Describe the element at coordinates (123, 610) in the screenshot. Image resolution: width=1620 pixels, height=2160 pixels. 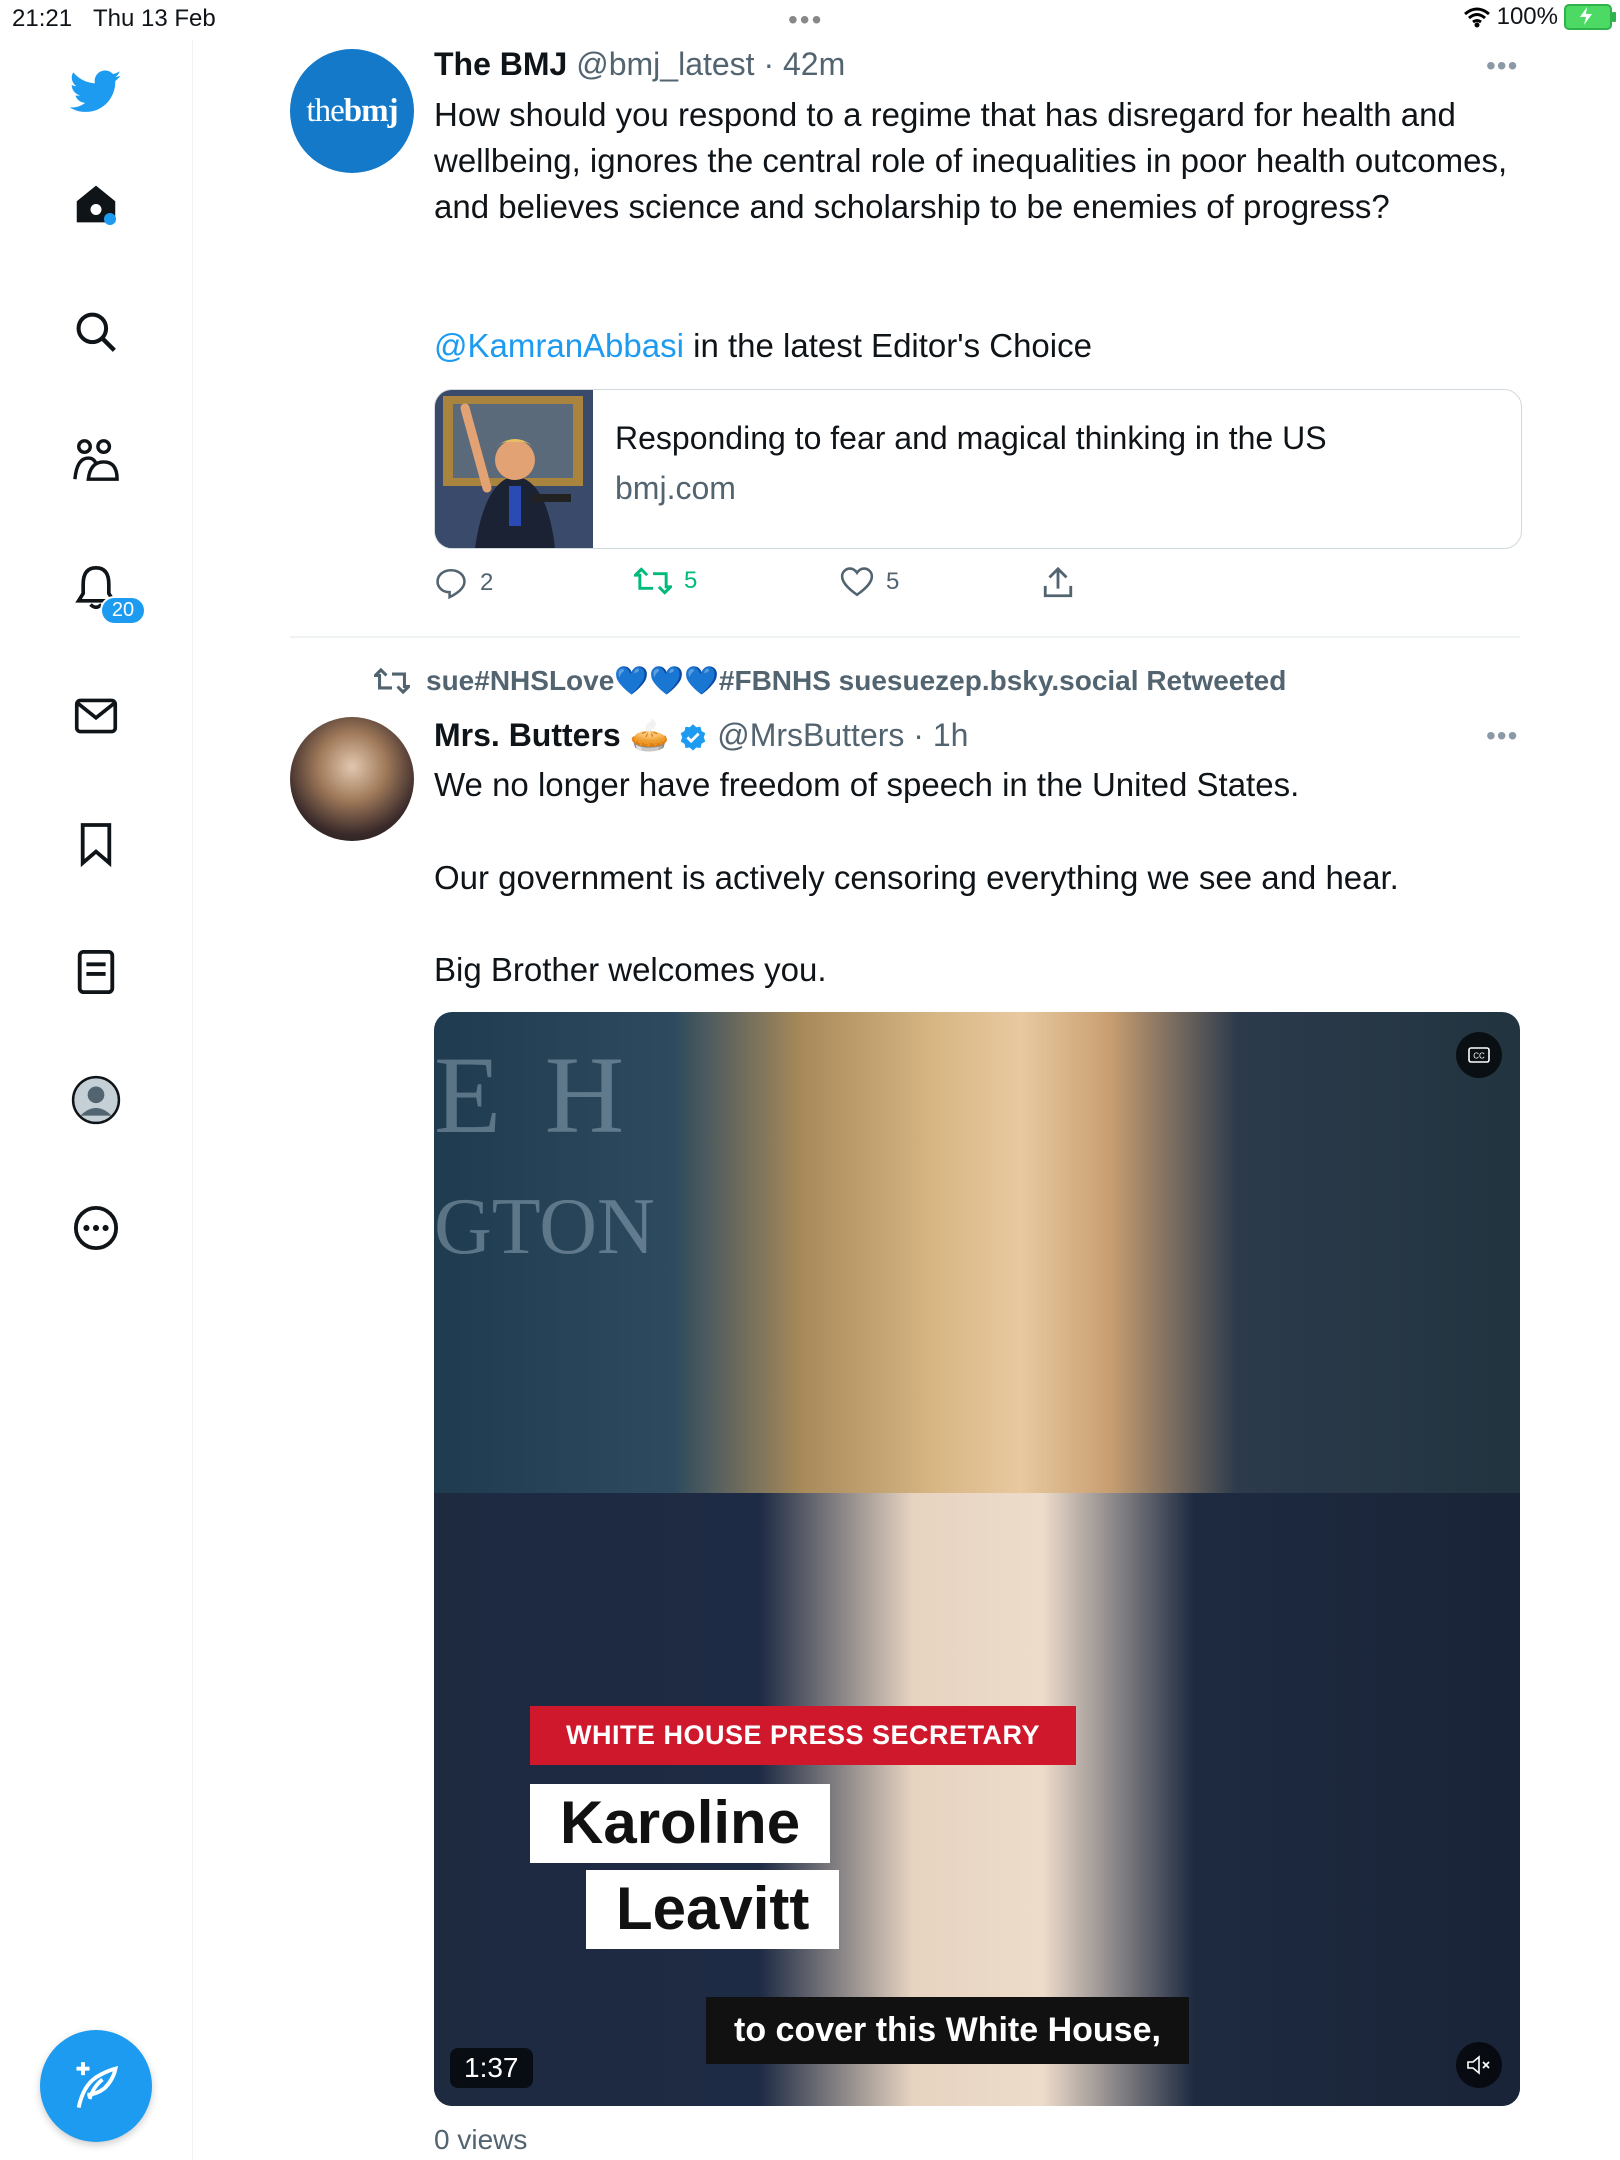
I see `notifications-badge: 20` at that location.